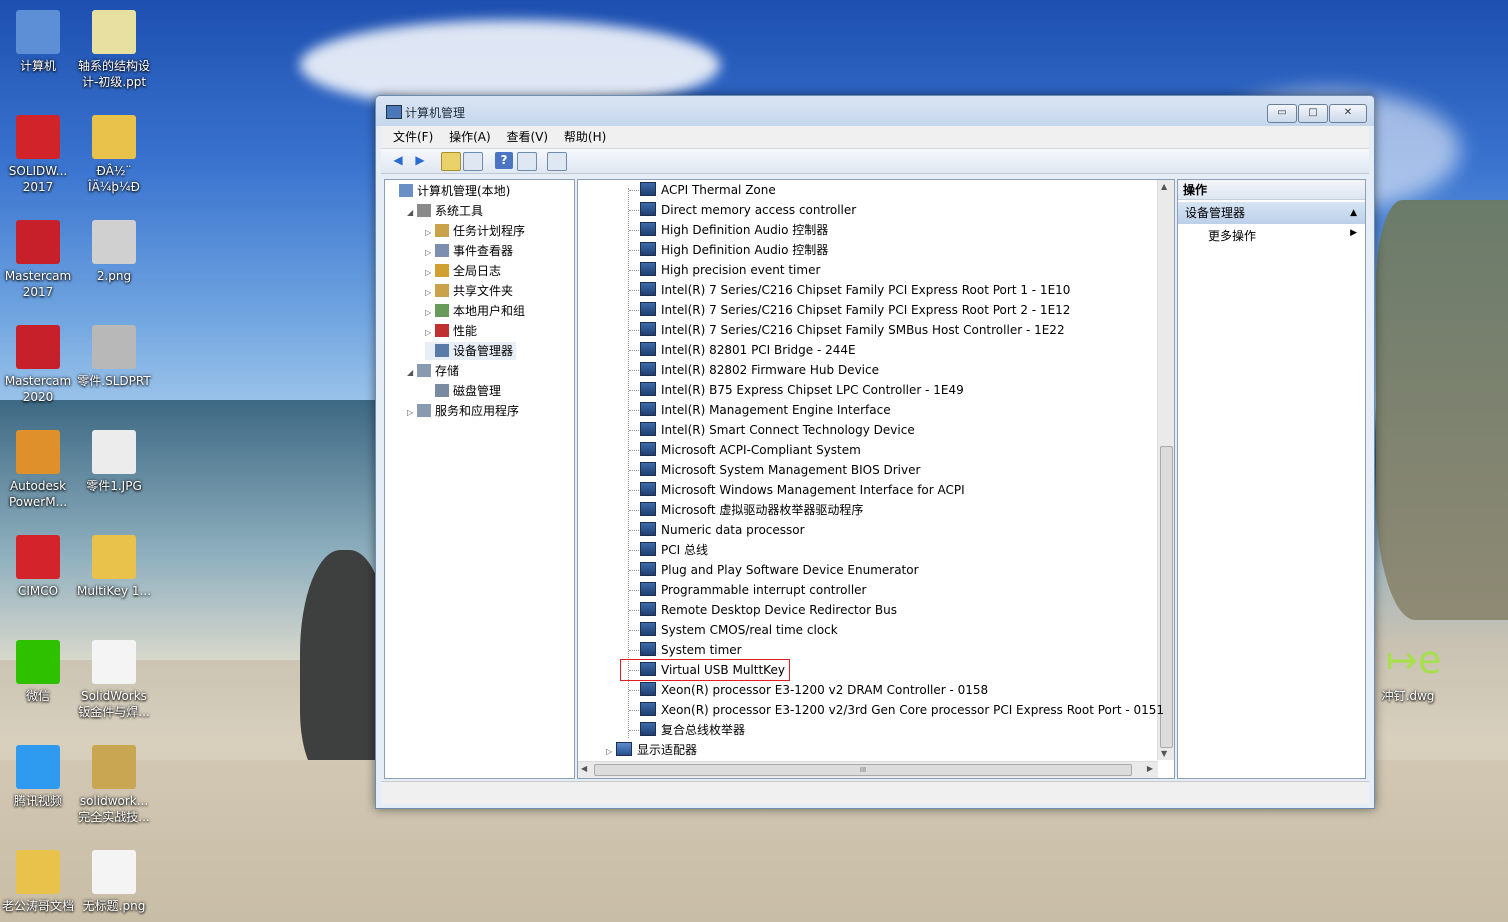  What do you see at coordinates (759, 370) in the screenshot?
I see `device-item: Intel(R) 82802 Firmware Hub Device` at bounding box center [759, 370].